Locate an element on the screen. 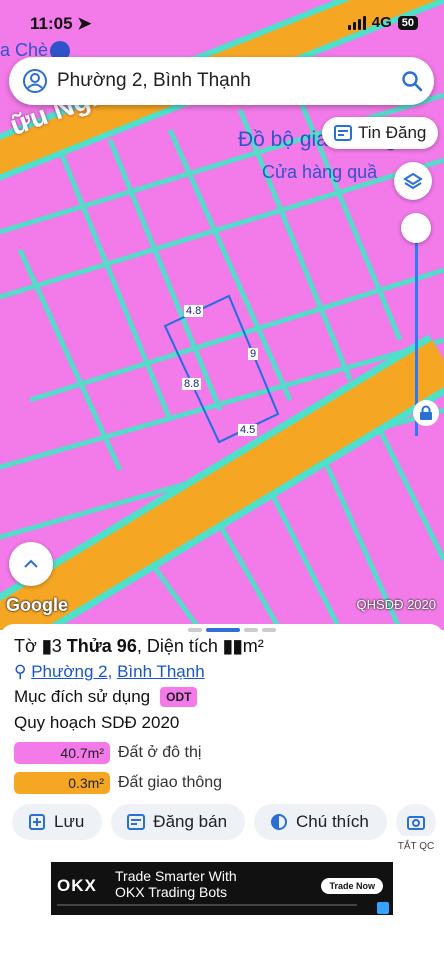 Image resolution: width=444 pixels, height=960 pixels. layers-button is located at coordinates (413, 181).